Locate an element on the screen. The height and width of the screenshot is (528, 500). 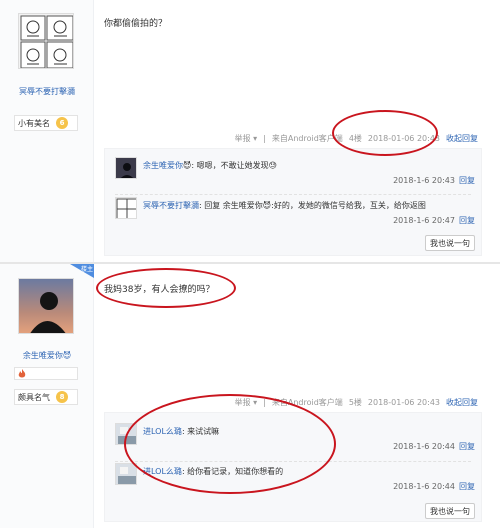
reply-body: : 来试试嘛 is located at coordinates (200, 431).